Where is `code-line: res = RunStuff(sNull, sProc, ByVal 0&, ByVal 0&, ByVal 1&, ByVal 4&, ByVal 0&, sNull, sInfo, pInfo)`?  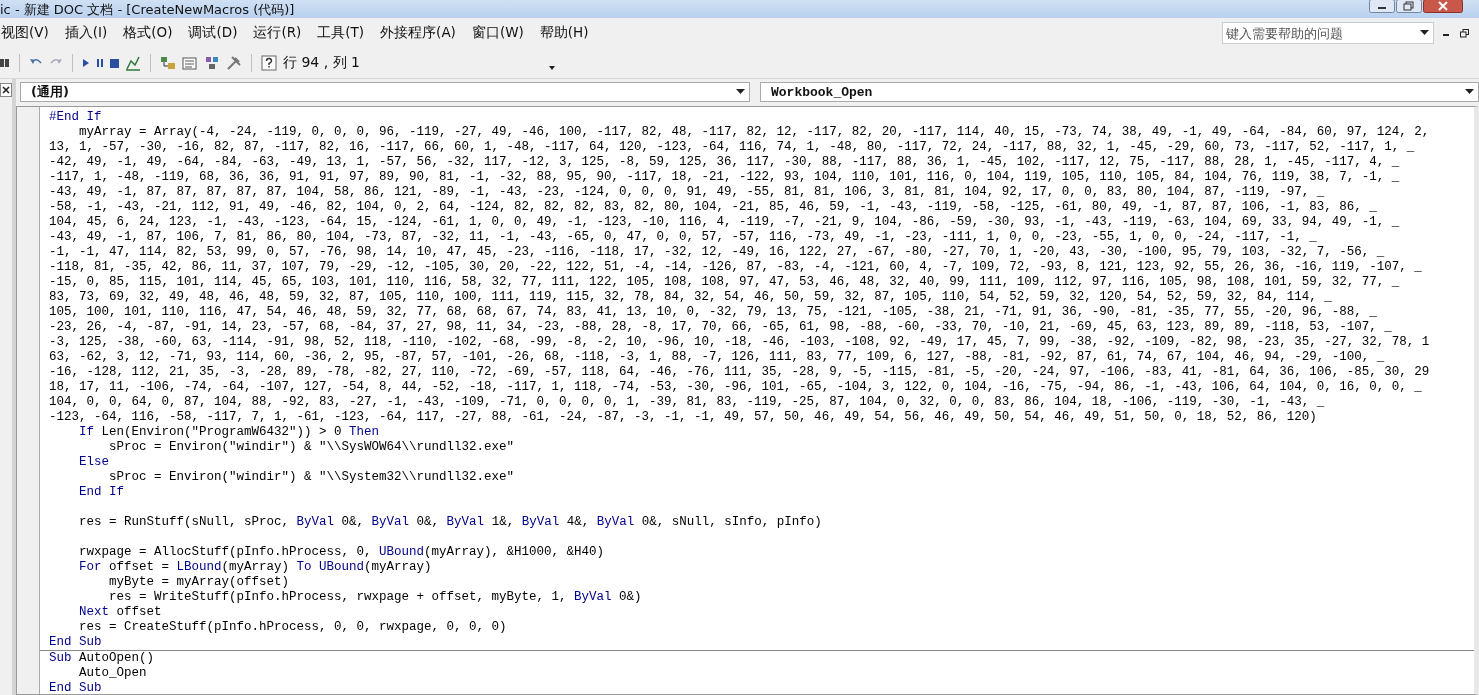 code-line: res = RunStuff(sNull, sProc, ByVal 0&, ByVal 0&, ByVal 1&, ByVal 4&, ByVal 0&, sNull, sInfo, pInfo) is located at coordinates (450, 522).